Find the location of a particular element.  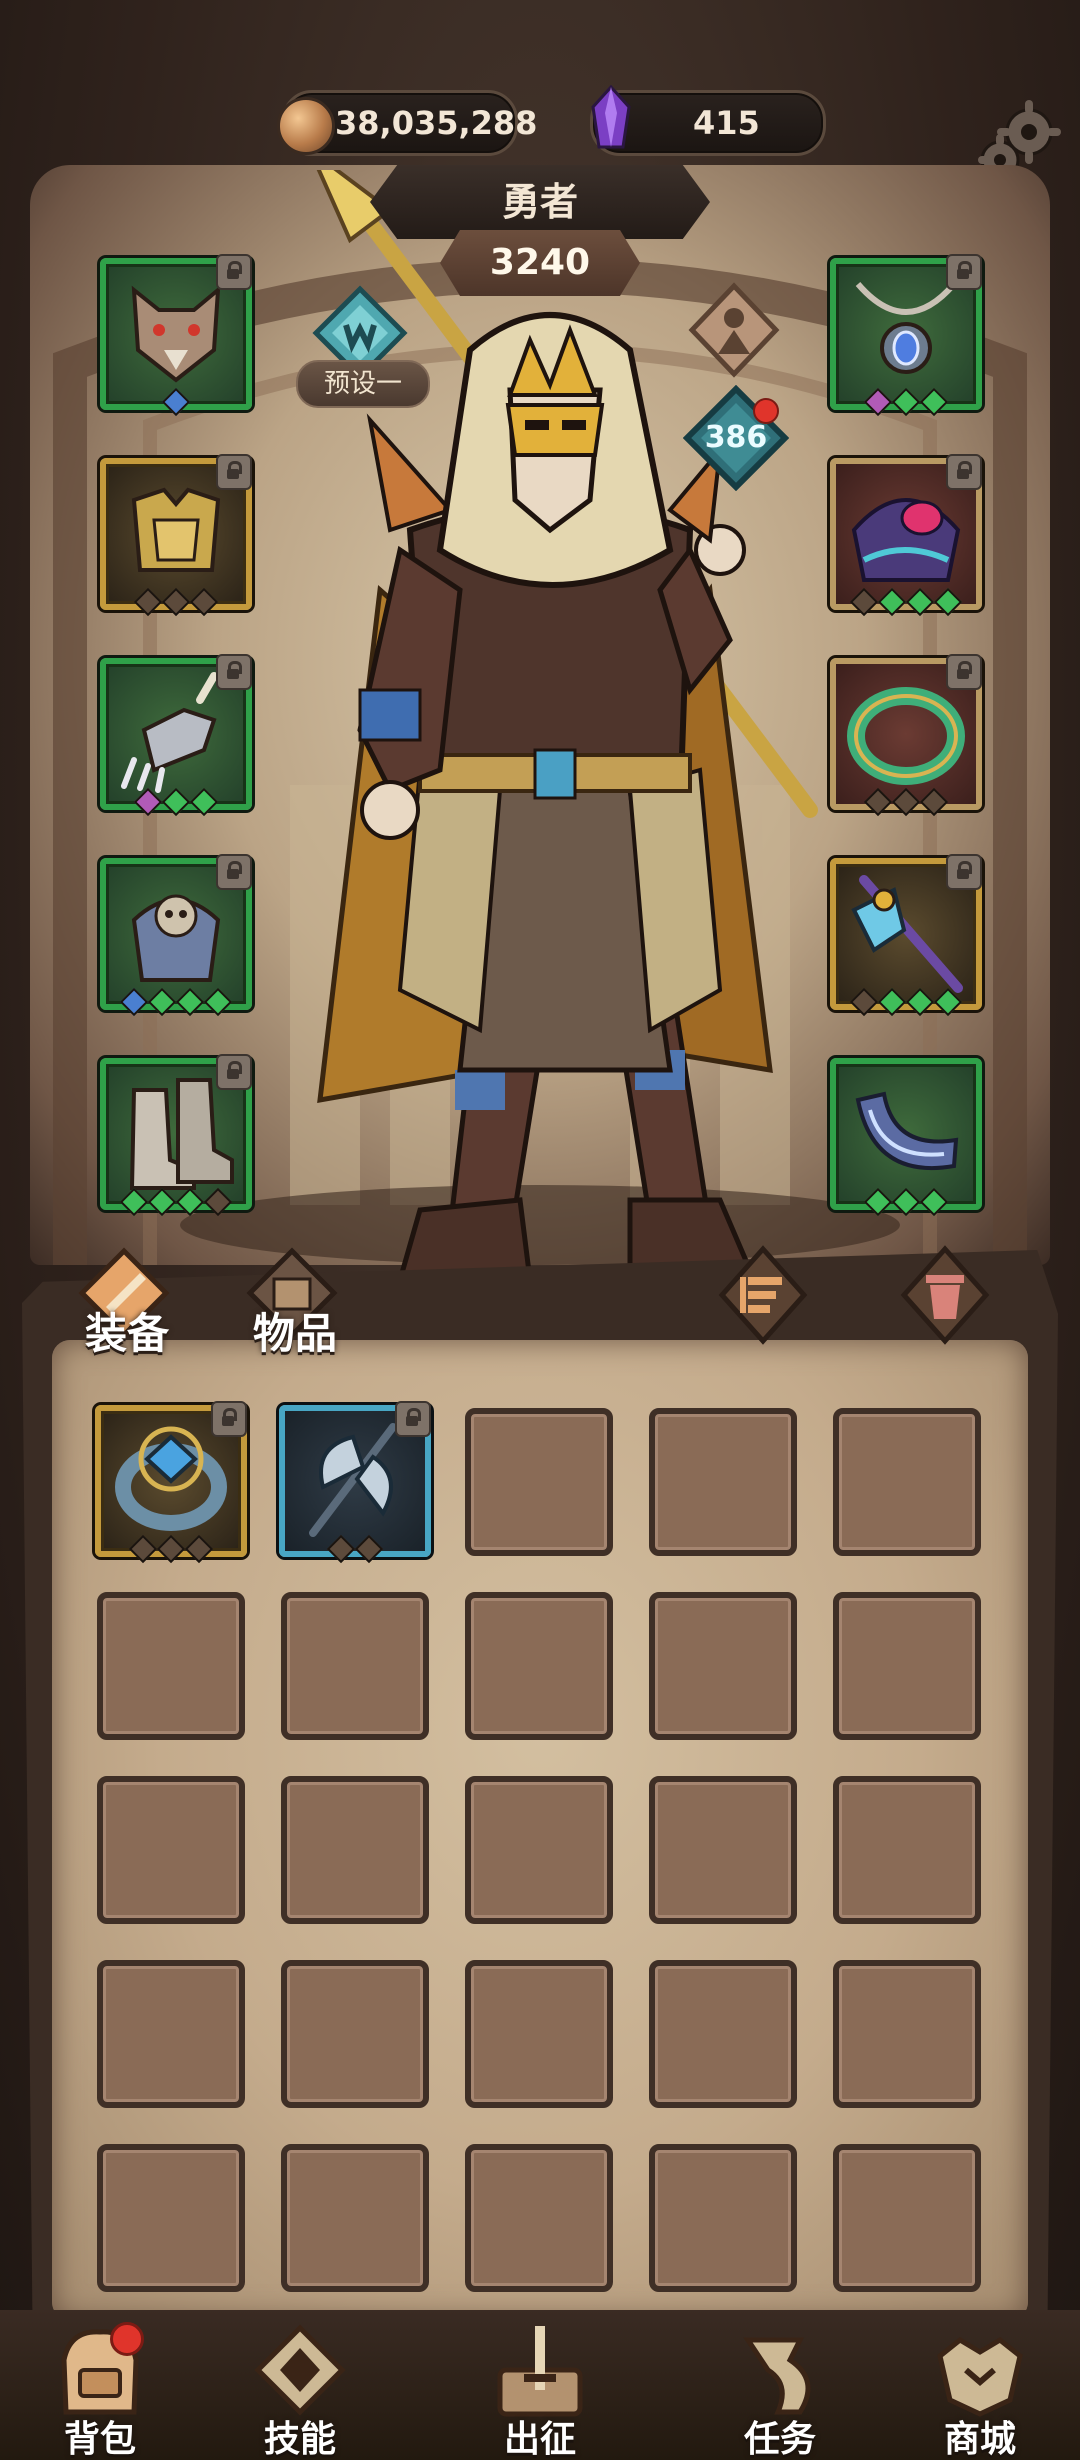

tab-items: 物品 is located at coordinates (295, 1330).